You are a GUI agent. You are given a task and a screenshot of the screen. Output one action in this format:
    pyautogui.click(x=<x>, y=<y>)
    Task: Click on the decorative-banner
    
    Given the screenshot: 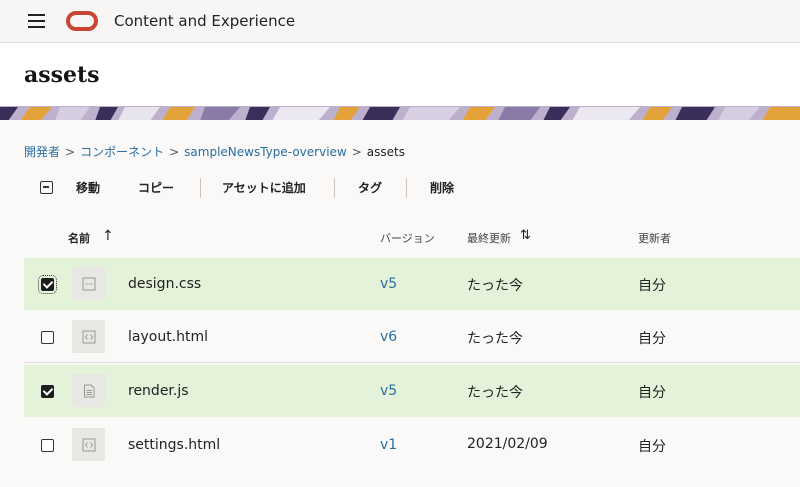 What is the action you would take?
    pyautogui.click(x=400, y=113)
    